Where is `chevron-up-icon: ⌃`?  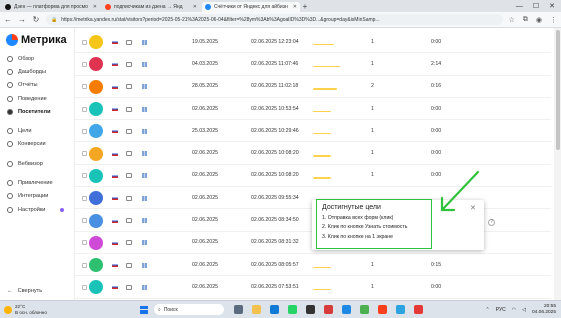 chevron-up-icon: ⌃ is located at coordinates (488, 310).